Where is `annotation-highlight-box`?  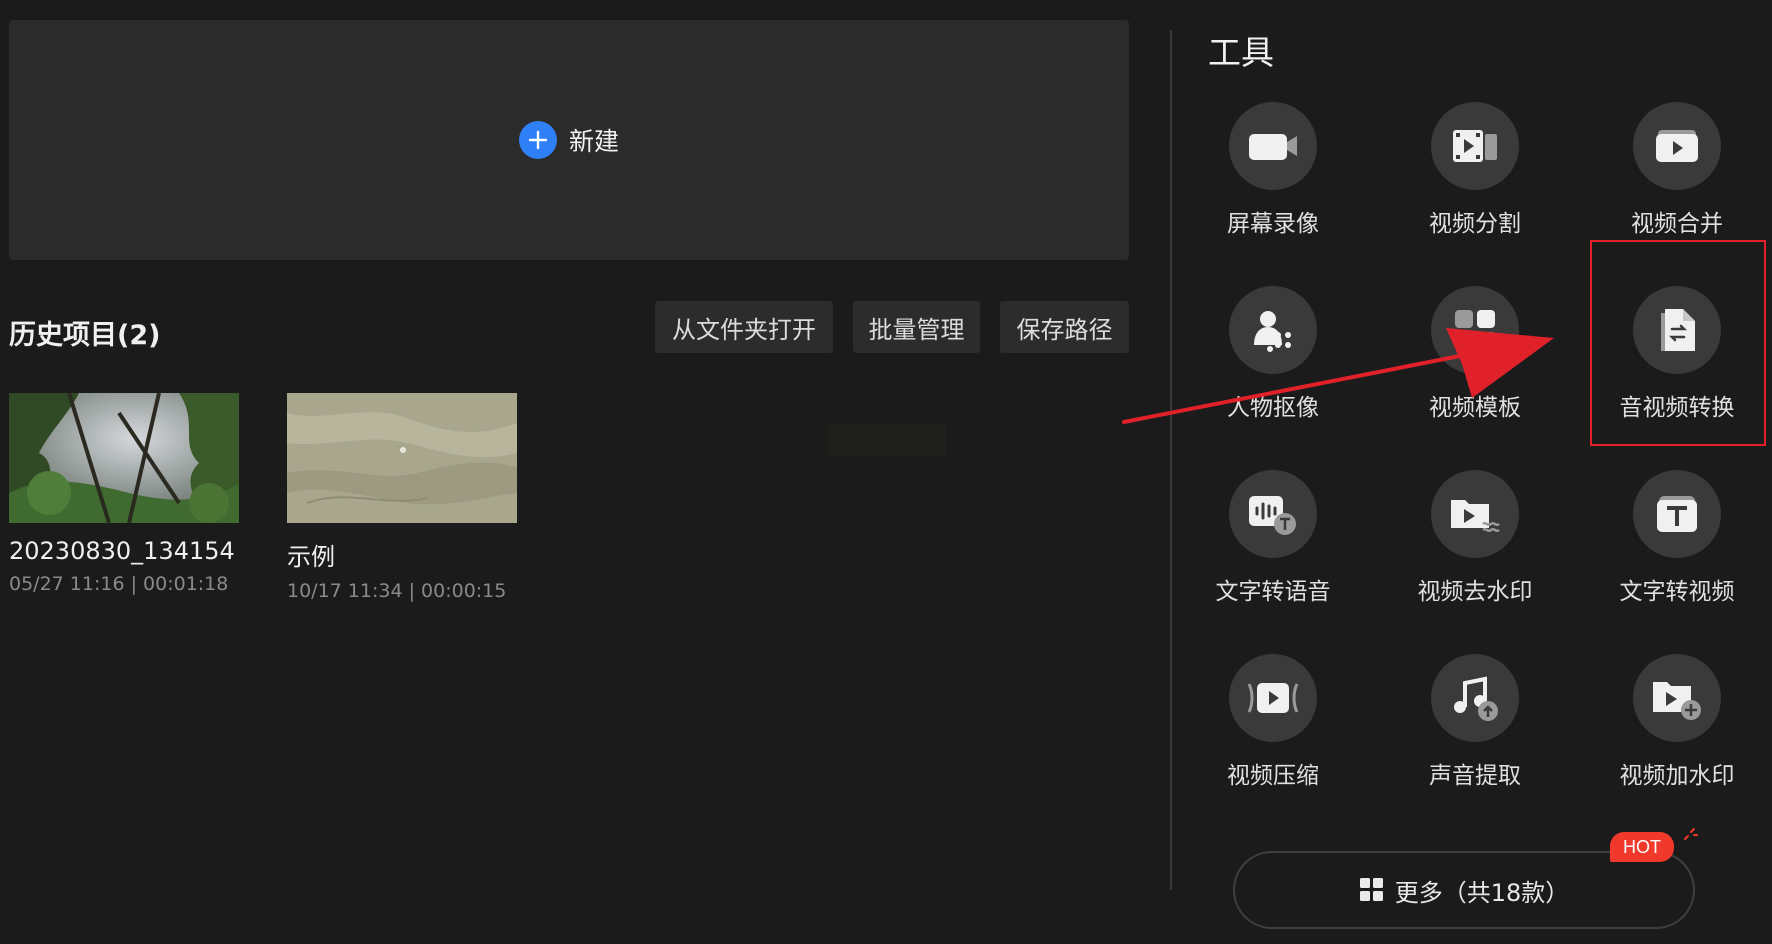
annotation-highlight-box is located at coordinates (1678, 343).